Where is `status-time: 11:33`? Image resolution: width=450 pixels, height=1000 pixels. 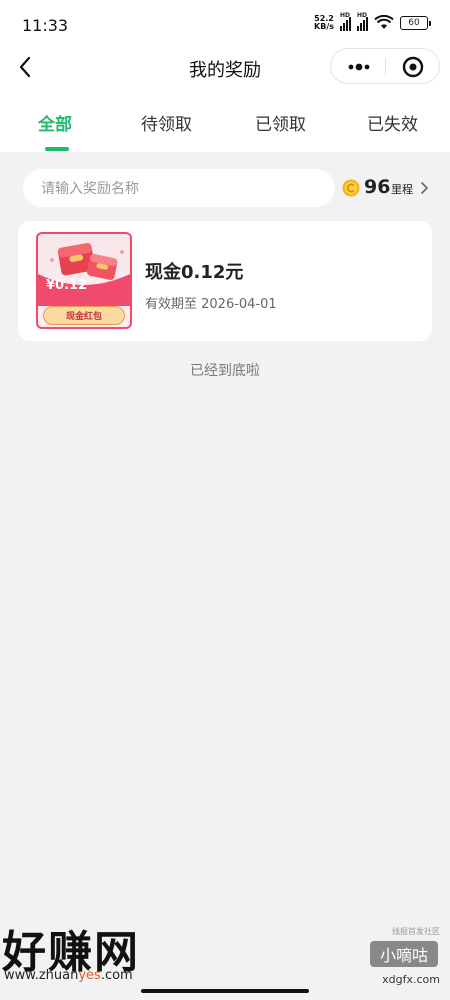
status-time: 11:33 is located at coordinates (45, 25).